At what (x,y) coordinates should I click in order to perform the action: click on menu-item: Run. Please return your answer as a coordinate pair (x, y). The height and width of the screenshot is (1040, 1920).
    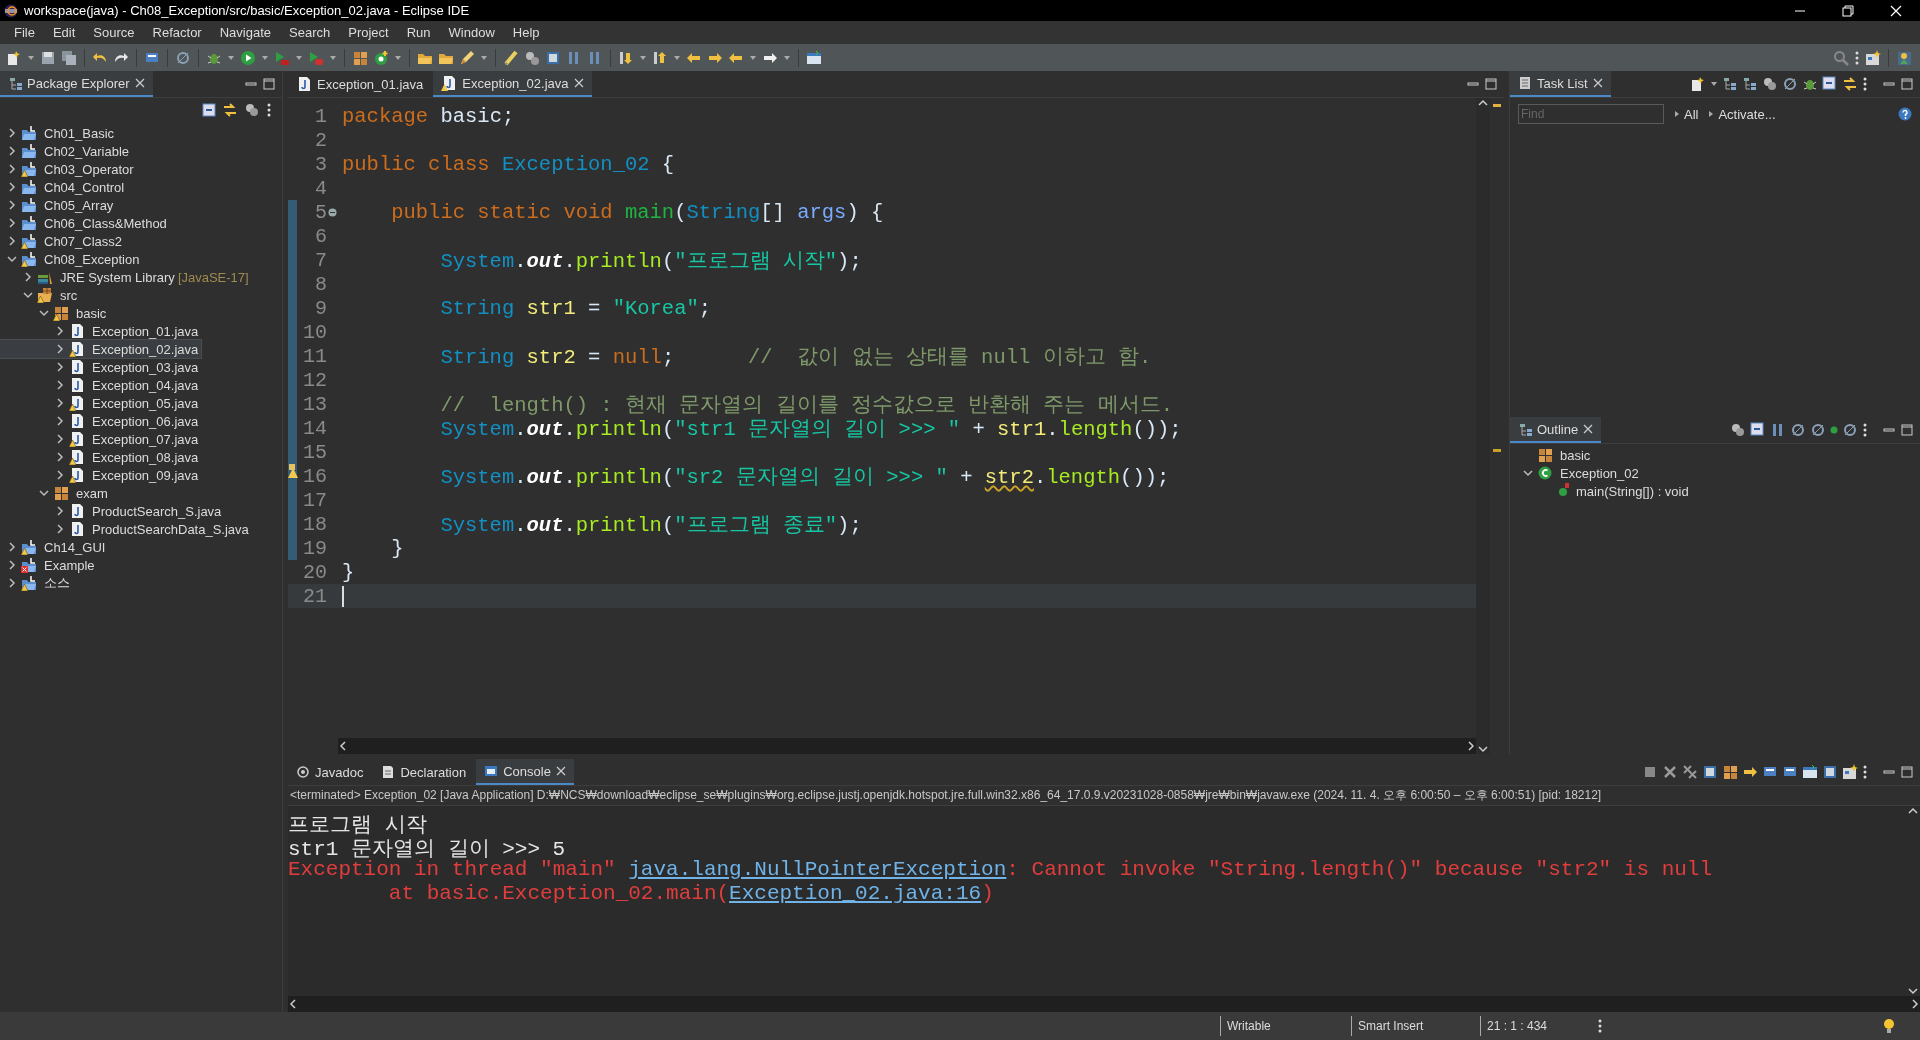
    Looking at the image, I should click on (418, 32).